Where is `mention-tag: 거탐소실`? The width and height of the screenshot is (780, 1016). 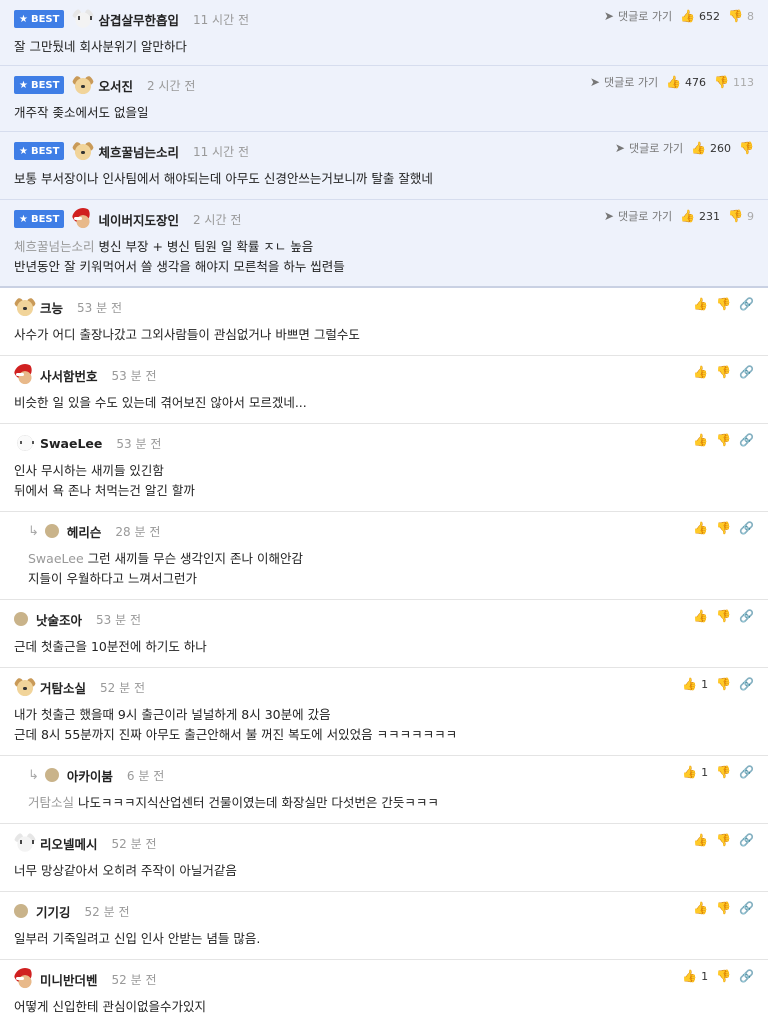
mention-tag: 거탐소실 is located at coordinates (51, 802).